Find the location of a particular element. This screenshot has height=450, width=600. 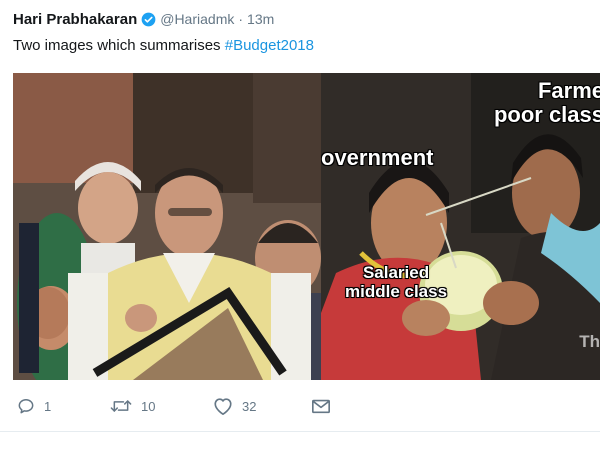

meme-caption-farmers-line2: poor class is located at coordinates (546, 114).